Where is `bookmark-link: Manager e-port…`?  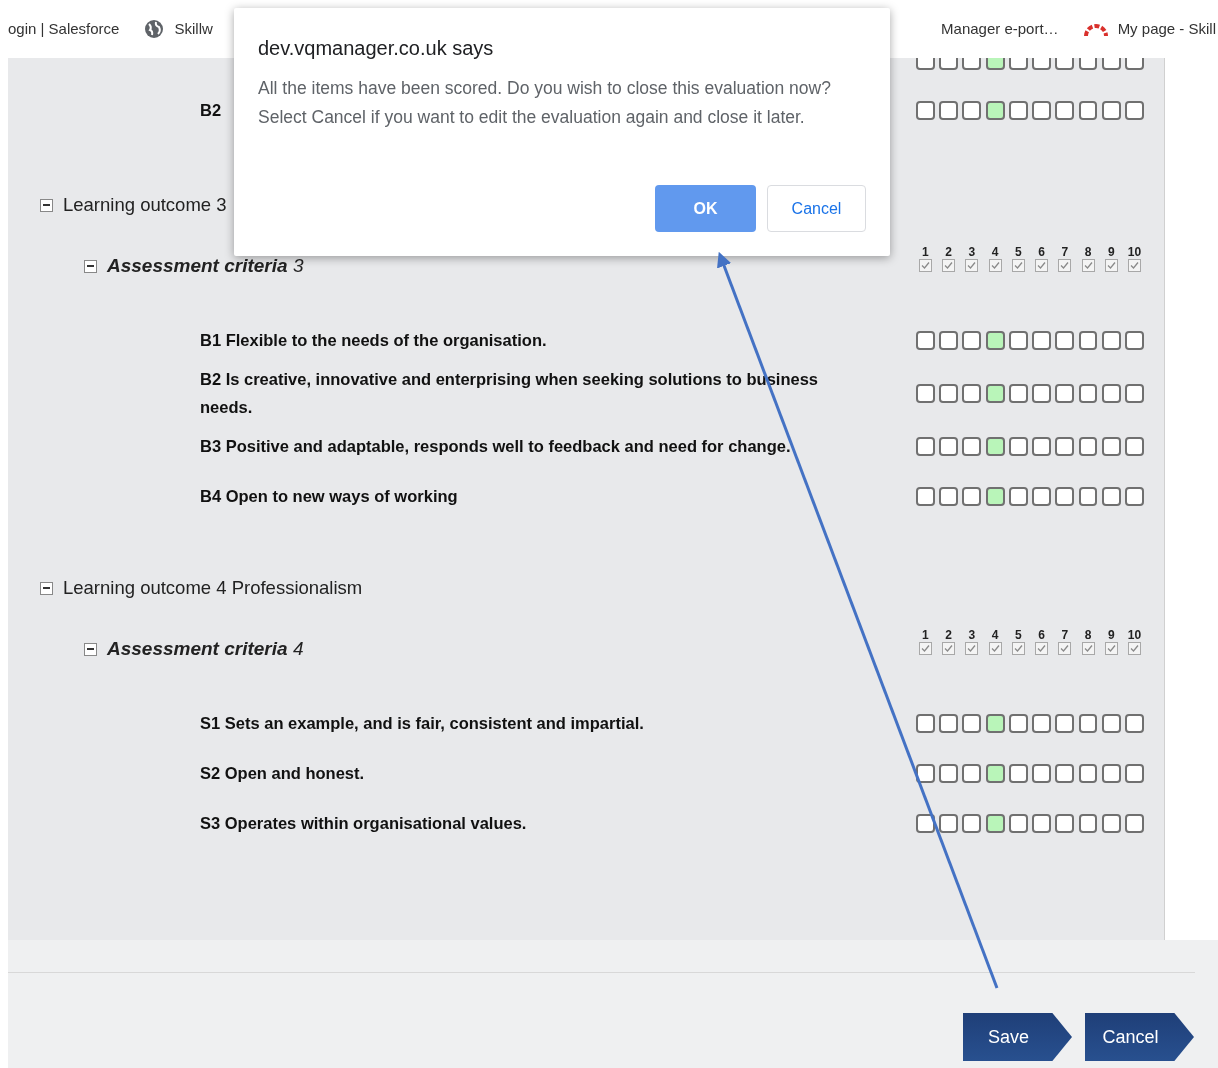
bookmark-link: Manager e-port… is located at coordinates (1000, 29).